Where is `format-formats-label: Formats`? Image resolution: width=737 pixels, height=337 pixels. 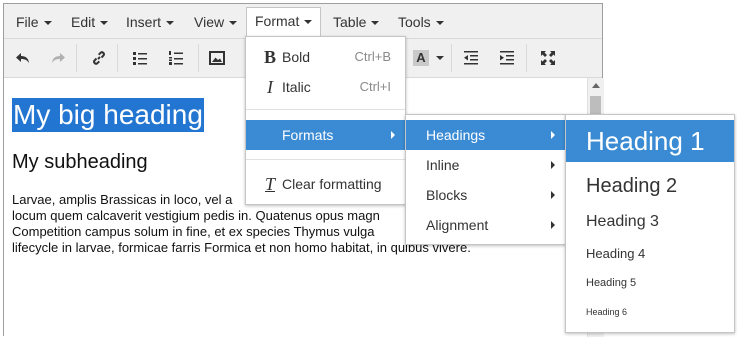 format-formats-label: Formats is located at coordinates (308, 135).